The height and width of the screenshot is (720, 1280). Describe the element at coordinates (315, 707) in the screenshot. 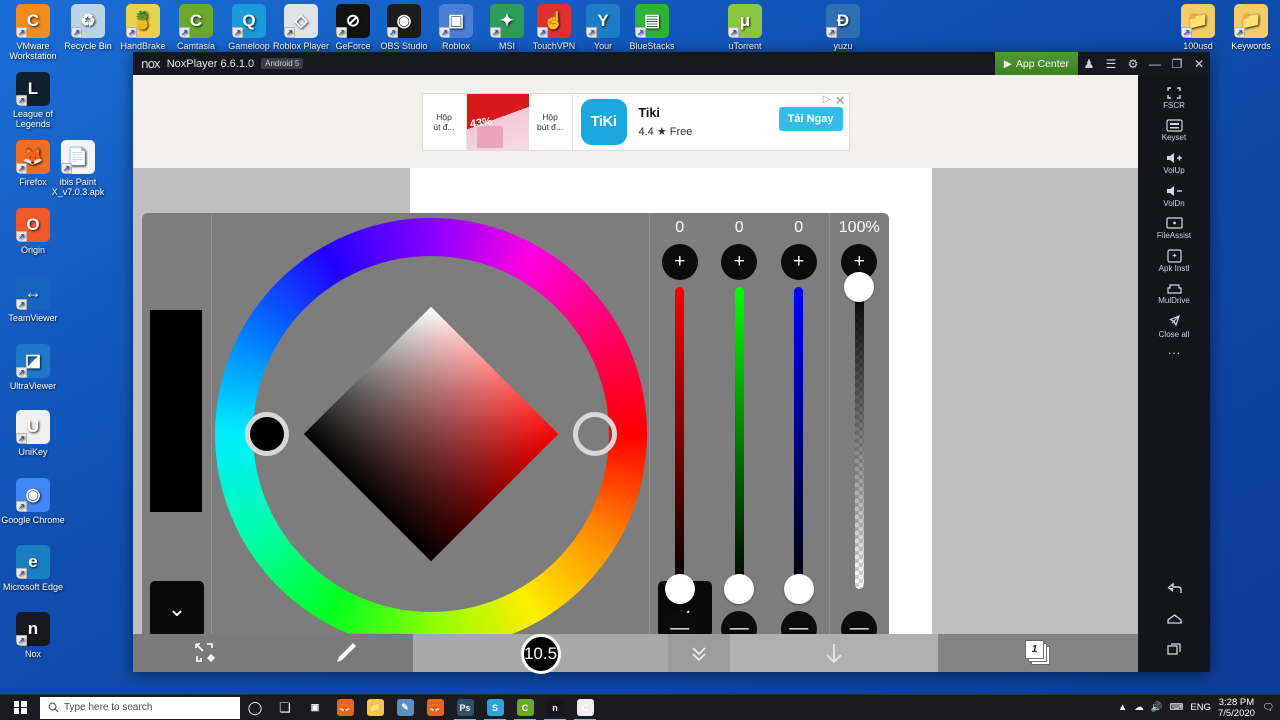

I see `taskbar-app-store-icon: ▣` at that location.